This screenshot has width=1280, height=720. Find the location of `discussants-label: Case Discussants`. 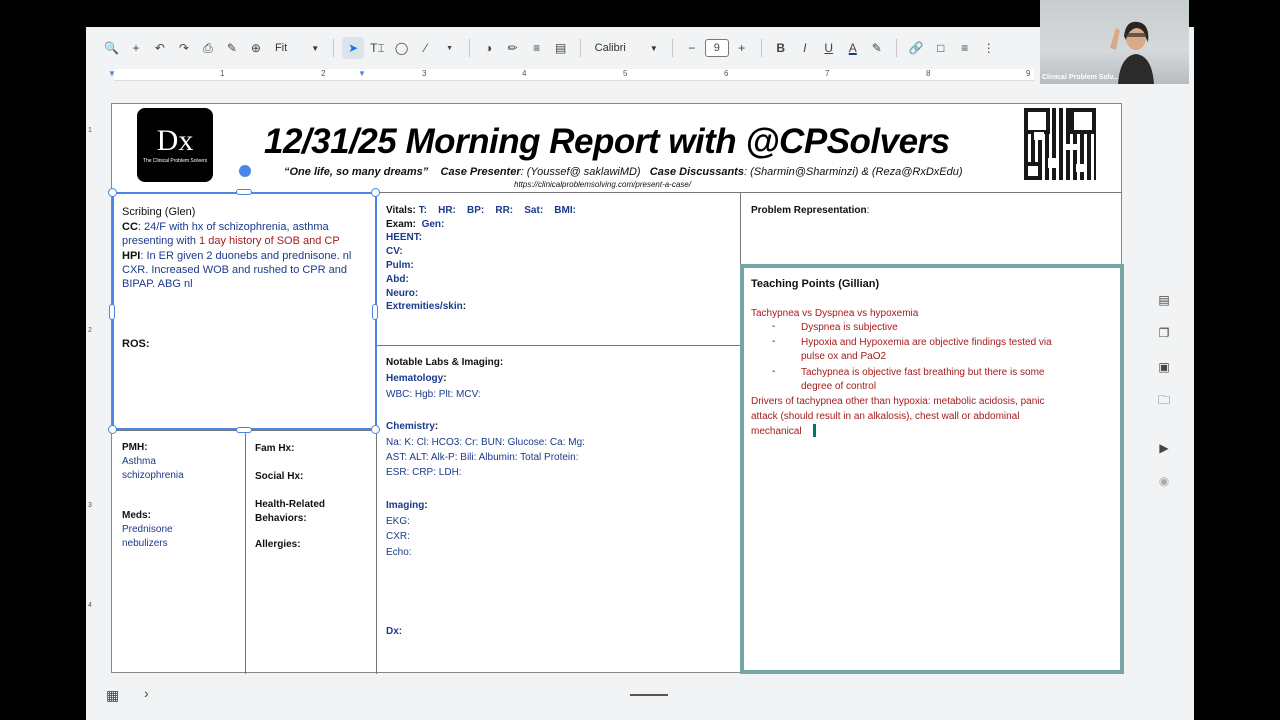

discussants-label: Case Discussants is located at coordinates (696, 172).